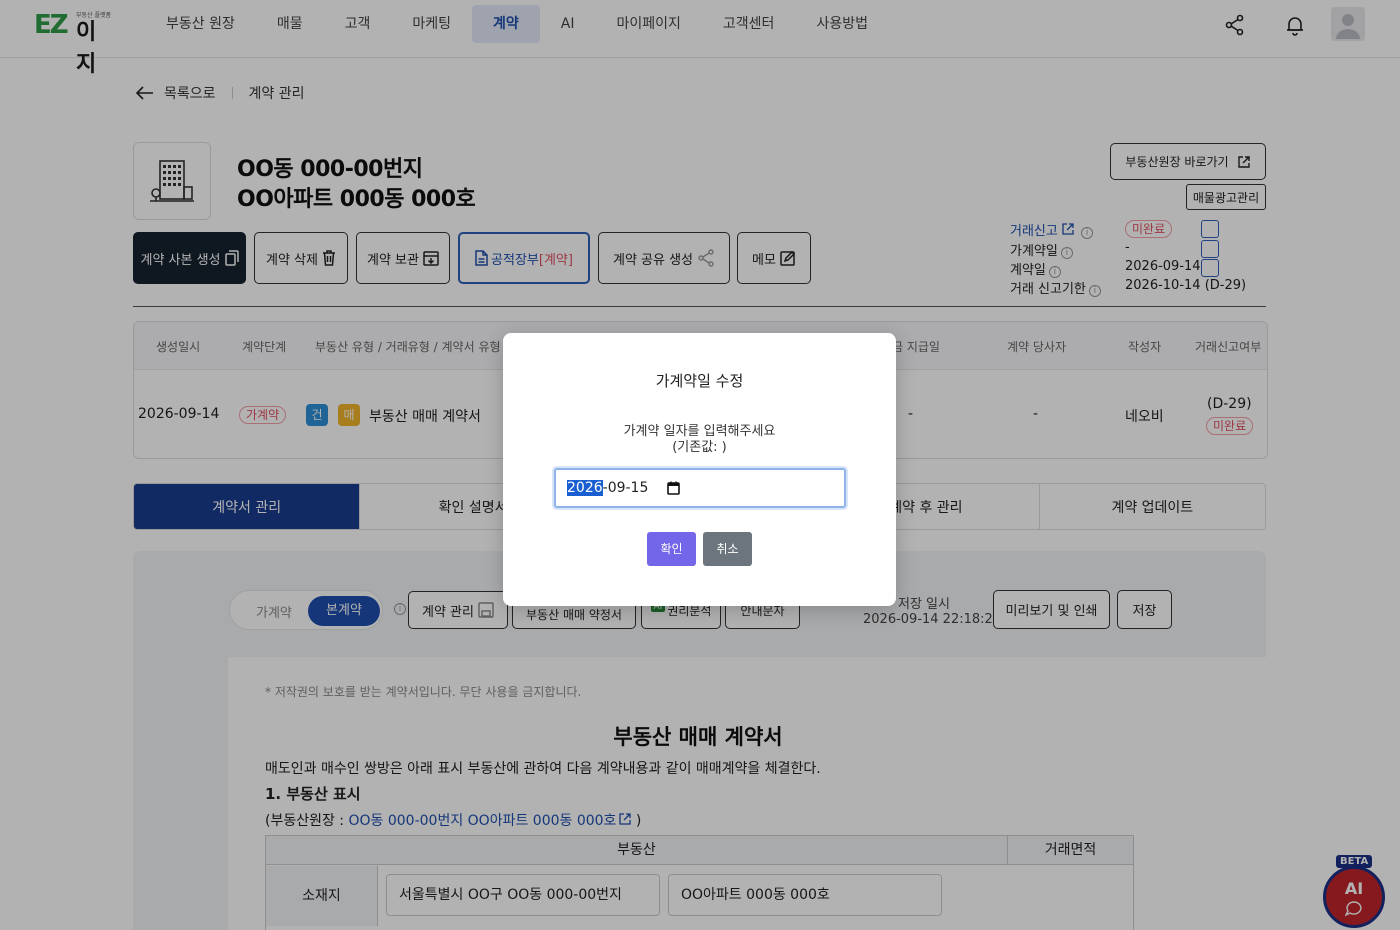 Image resolution: width=1400 pixels, height=930 pixels. What do you see at coordinates (585, 488) in the screenshot?
I see `date-year-selected: 2026` at bounding box center [585, 488].